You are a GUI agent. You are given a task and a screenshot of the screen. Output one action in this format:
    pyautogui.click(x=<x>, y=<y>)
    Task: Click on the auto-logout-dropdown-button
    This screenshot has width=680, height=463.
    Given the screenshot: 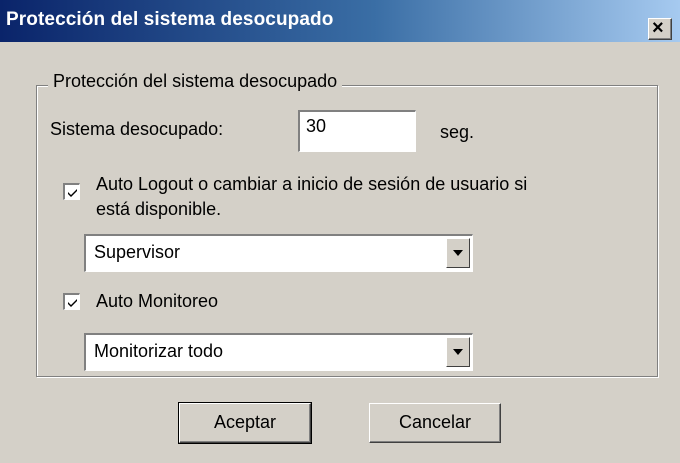 What is the action you would take?
    pyautogui.click(x=458, y=253)
    